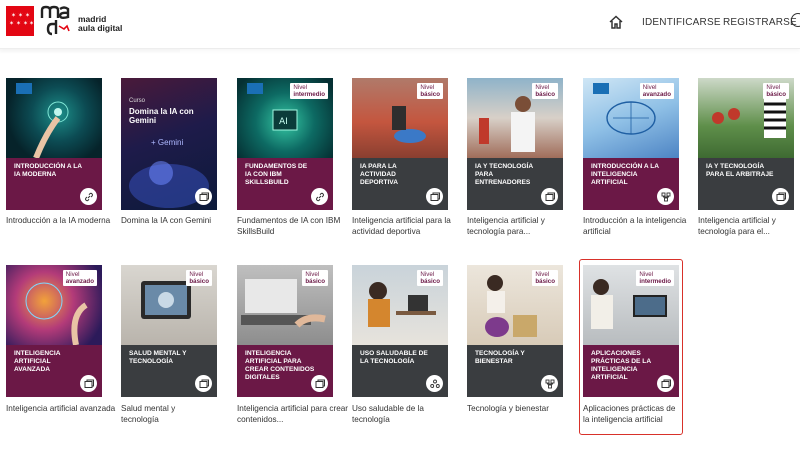  What do you see at coordinates (504, 174) in the screenshot?
I see `card-title: IA Y TECNOLOGÍA PARA ENTRENADORES` at bounding box center [504, 174].